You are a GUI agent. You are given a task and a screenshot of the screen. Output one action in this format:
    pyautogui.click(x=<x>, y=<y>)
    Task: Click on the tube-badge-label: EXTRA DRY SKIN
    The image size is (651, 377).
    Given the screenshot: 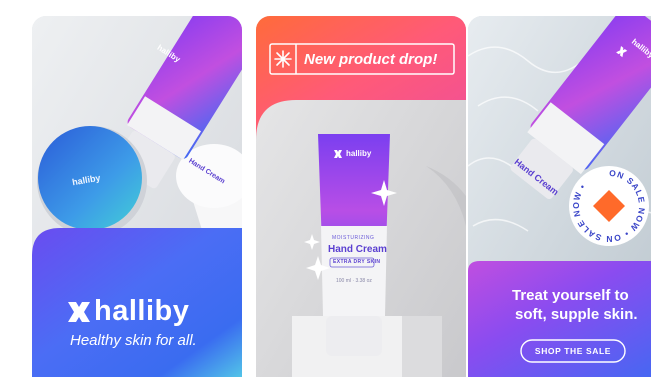 What is the action you would take?
    pyautogui.click(x=357, y=262)
    